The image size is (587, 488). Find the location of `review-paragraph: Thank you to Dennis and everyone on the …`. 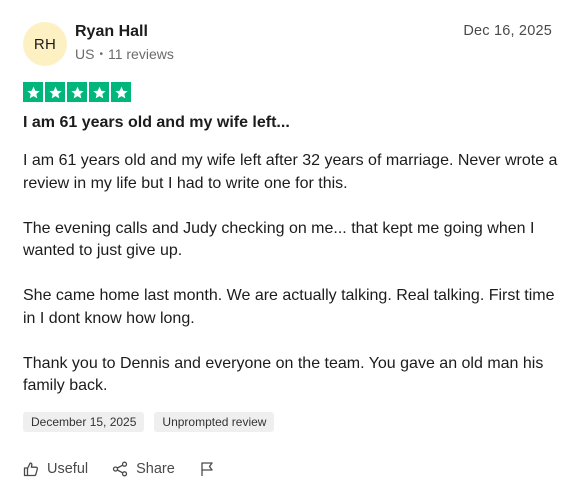

review-paragraph: Thank you to Dennis and everyone on the … is located at coordinates (283, 374).